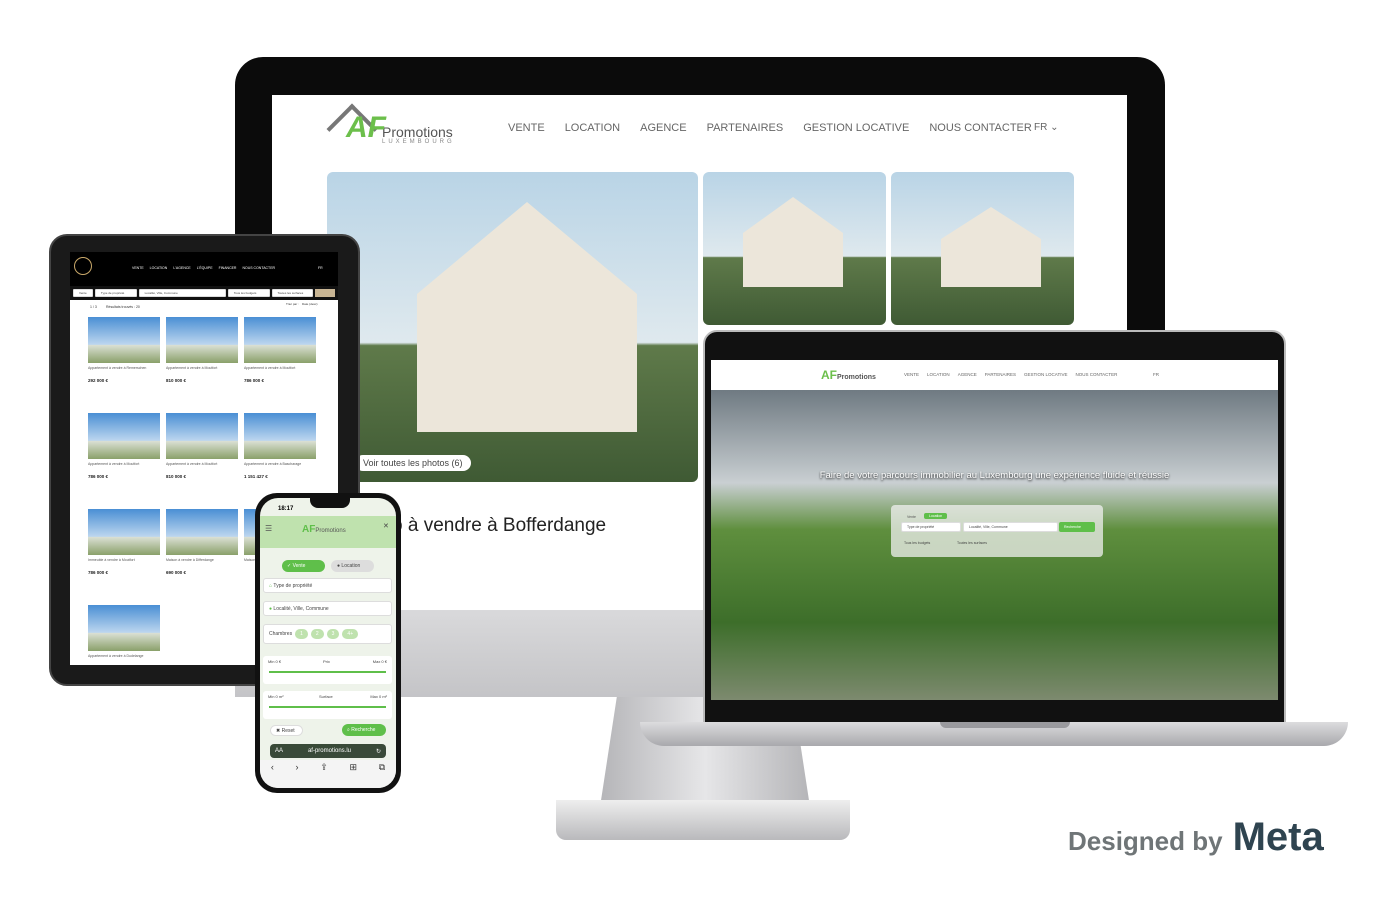 This screenshot has height=900, width=1400. What do you see at coordinates (333, 634) in the screenshot?
I see `room-option: 3` at bounding box center [333, 634].